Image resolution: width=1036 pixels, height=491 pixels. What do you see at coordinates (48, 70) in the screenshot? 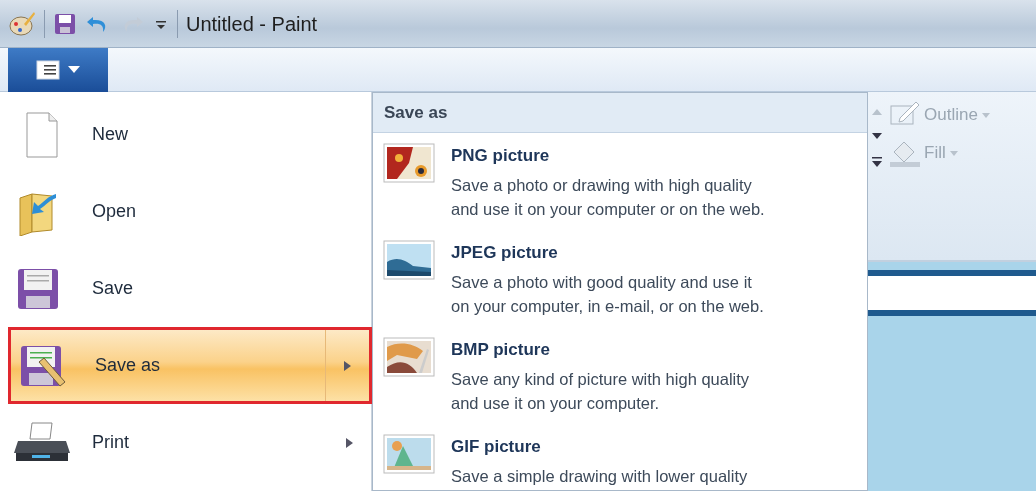
I see `document-list-icon` at bounding box center [48, 70].